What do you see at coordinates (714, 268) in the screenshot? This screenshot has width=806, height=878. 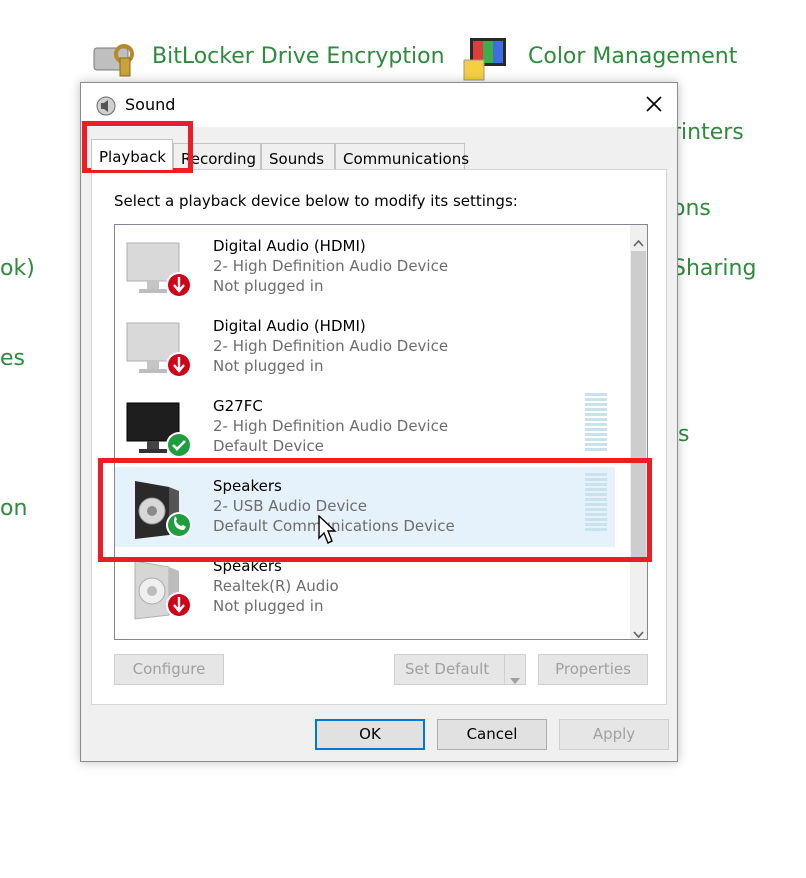 I see `background-link-sharing: Sharing` at bounding box center [714, 268].